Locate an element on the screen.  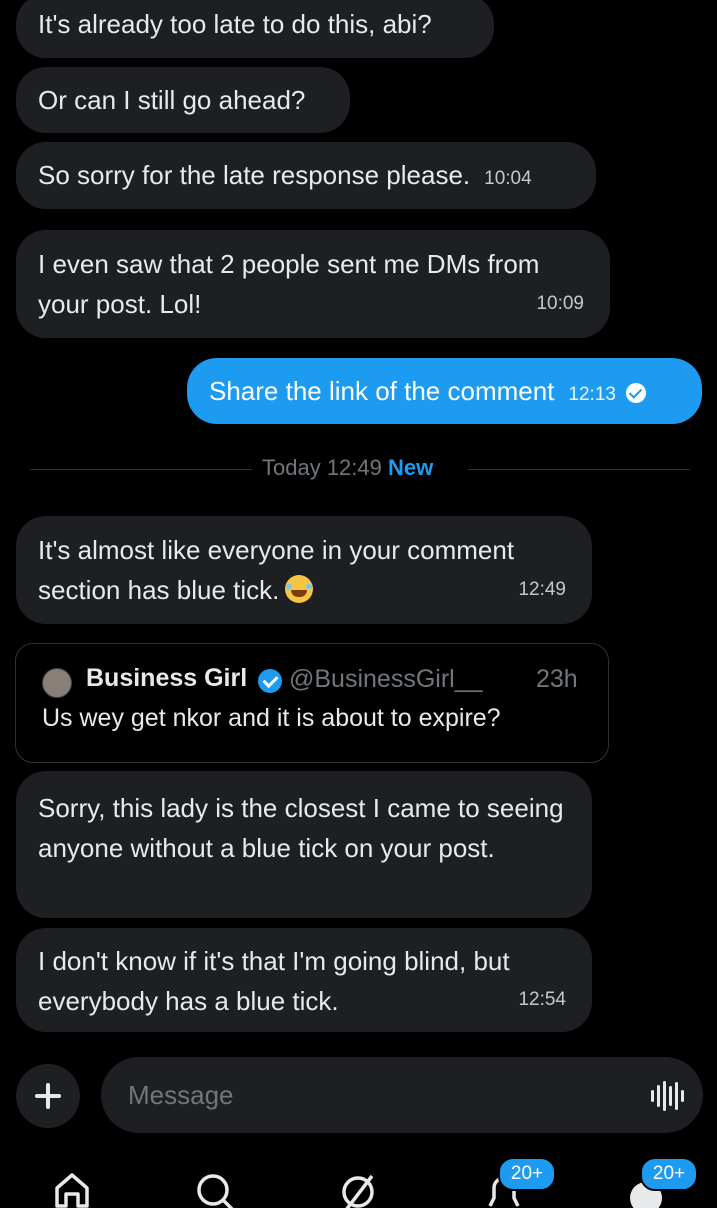
nav-home is located at coordinates (77, 1183).